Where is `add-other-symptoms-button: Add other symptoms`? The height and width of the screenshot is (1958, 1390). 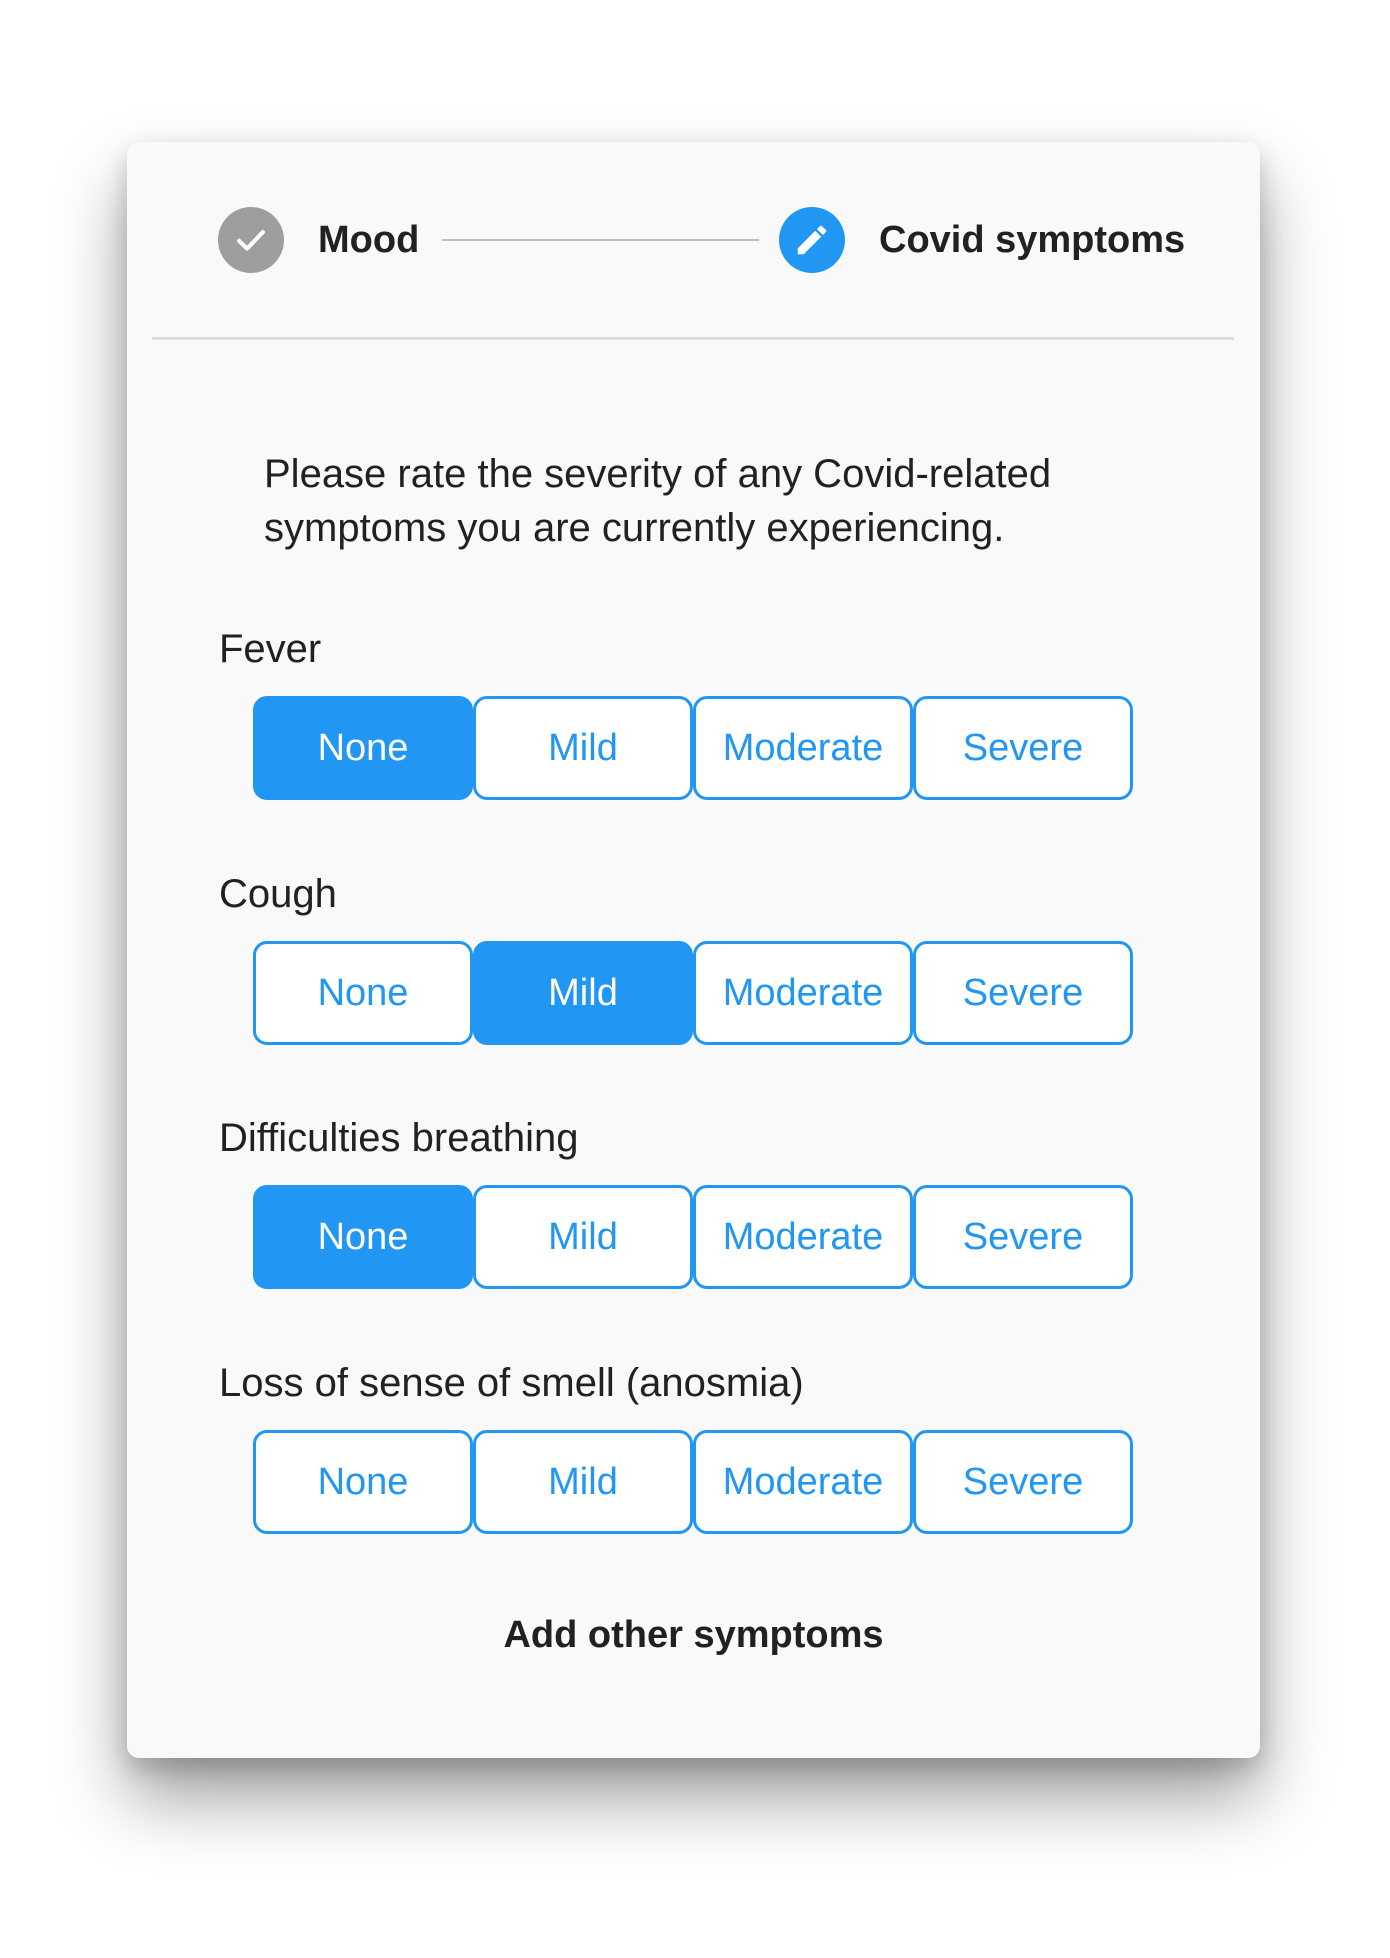 add-other-symptoms-button: Add other symptoms is located at coordinates (693, 1635).